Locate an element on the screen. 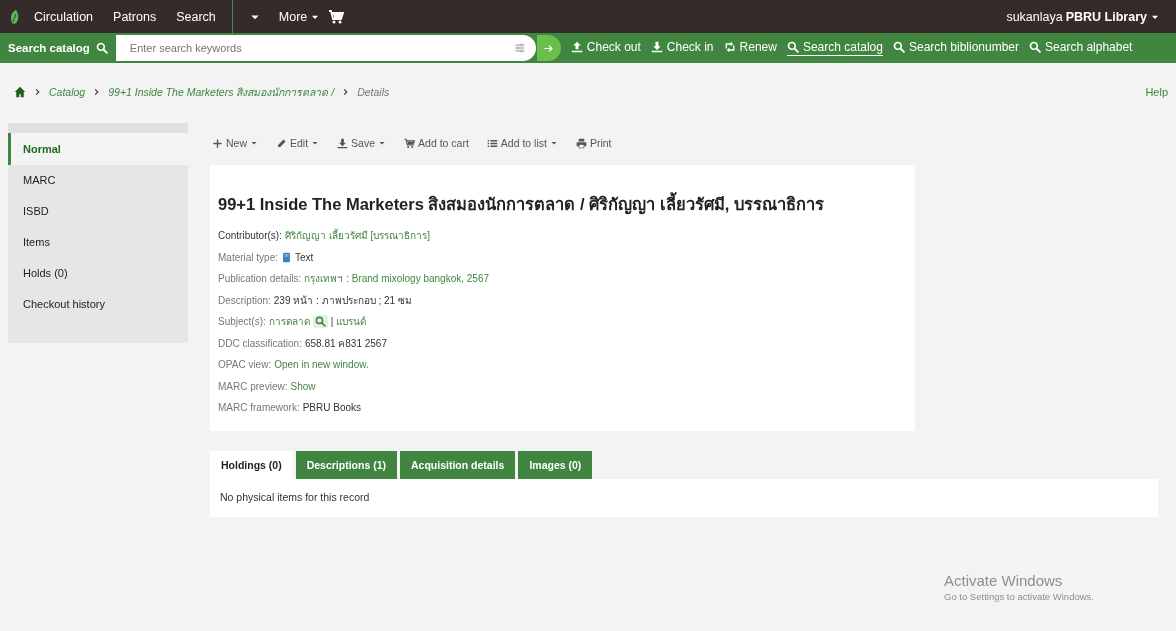  help-link: Help is located at coordinates (1156, 92).